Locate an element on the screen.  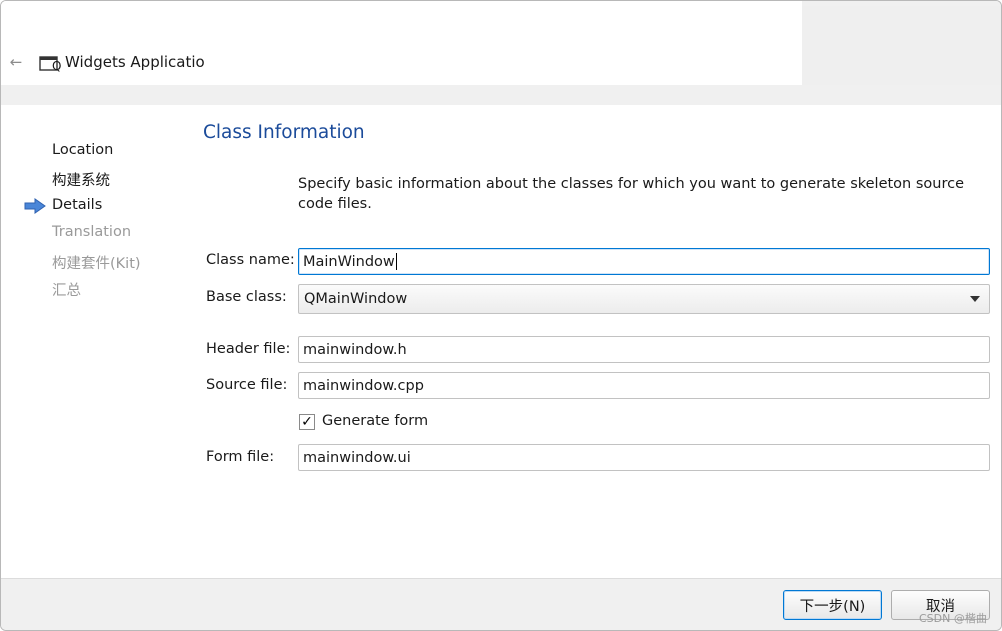
header-file-label: Header file: is located at coordinates (248, 349).